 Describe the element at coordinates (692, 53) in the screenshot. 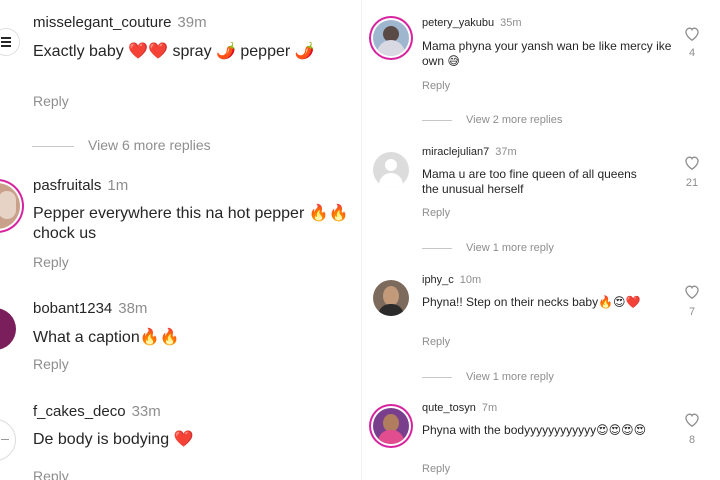

I see `like-count: 4` at that location.